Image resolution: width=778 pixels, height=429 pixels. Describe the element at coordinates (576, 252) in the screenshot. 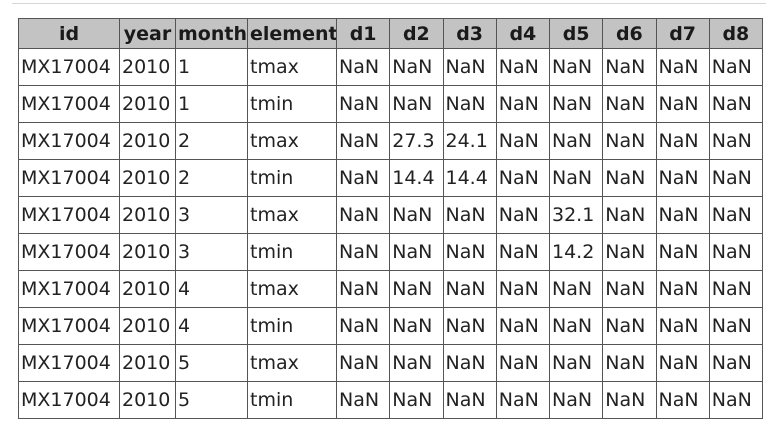

I see `cell-d5: 14.2` at that location.